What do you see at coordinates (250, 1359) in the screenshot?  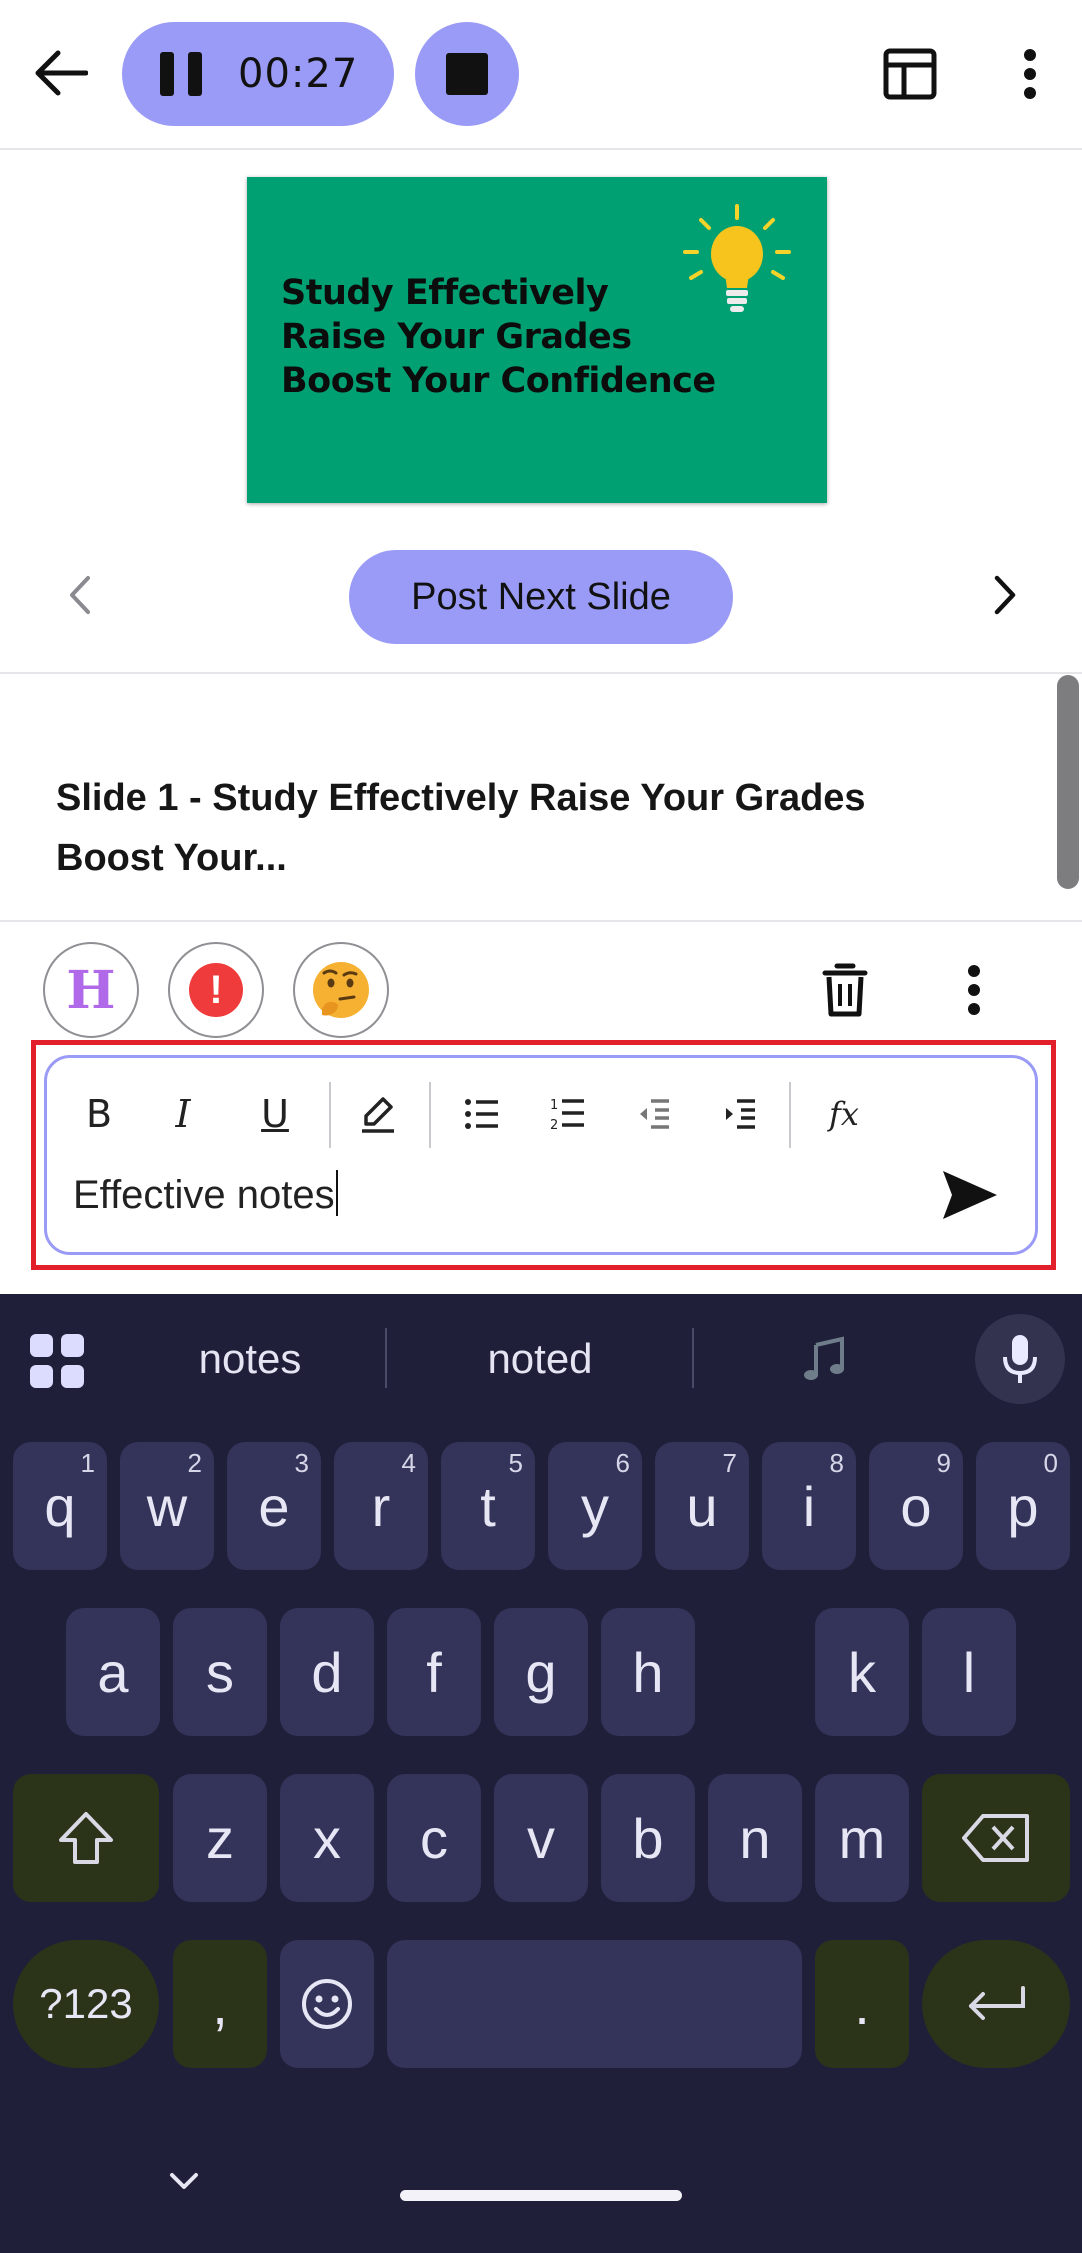 I see `suggestion-notes: notes` at bounding box center [250, 1359].